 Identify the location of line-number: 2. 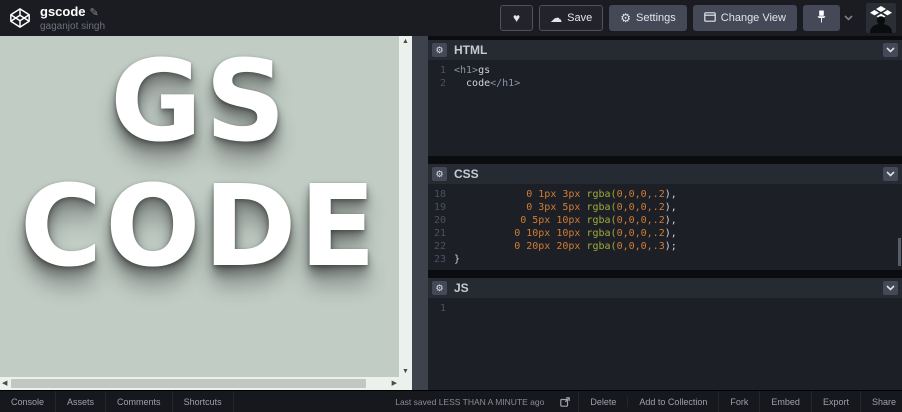
(442, 83).